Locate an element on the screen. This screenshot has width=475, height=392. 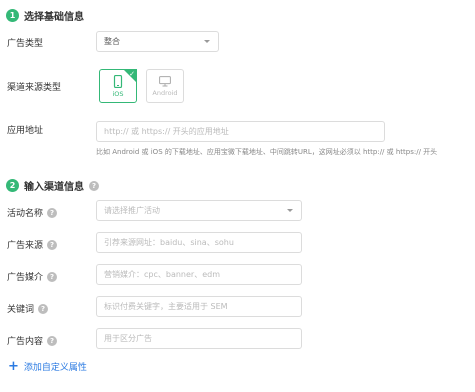
section-basic-info: 1 选择基础信息 is located at coordinates (45, 15).